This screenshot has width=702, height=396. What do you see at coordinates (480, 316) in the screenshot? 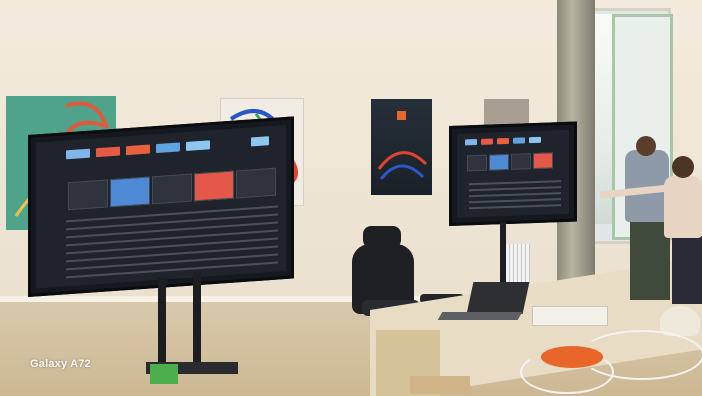
I see `laptop-base` at bounding box center [480, 316].